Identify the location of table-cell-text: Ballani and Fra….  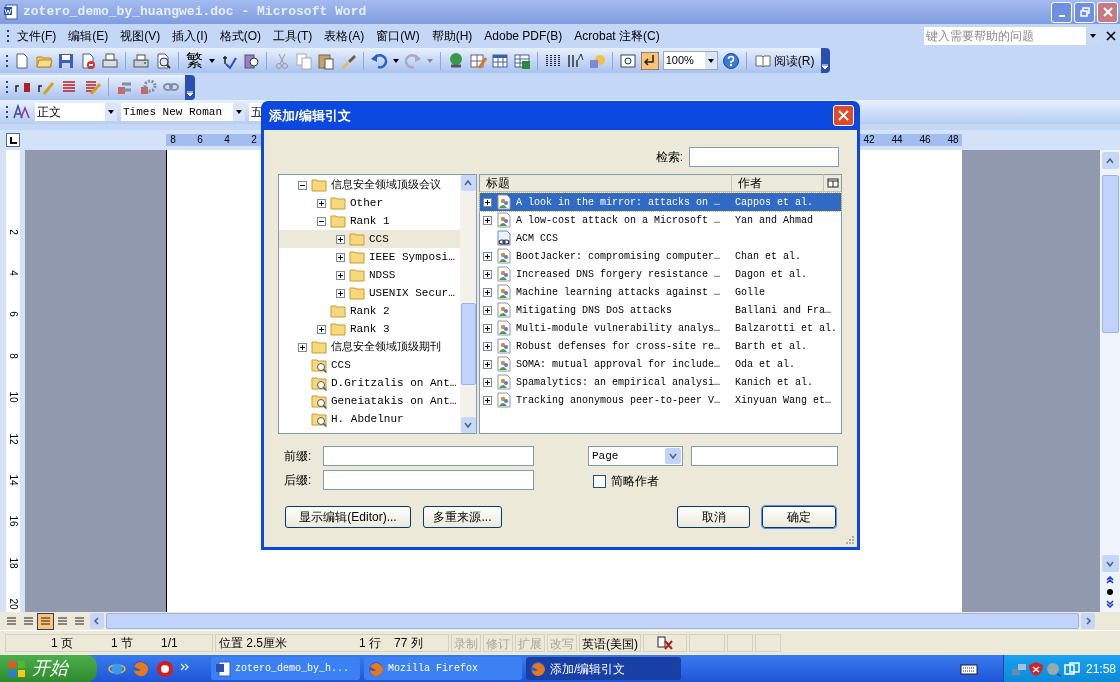
(783, 310).